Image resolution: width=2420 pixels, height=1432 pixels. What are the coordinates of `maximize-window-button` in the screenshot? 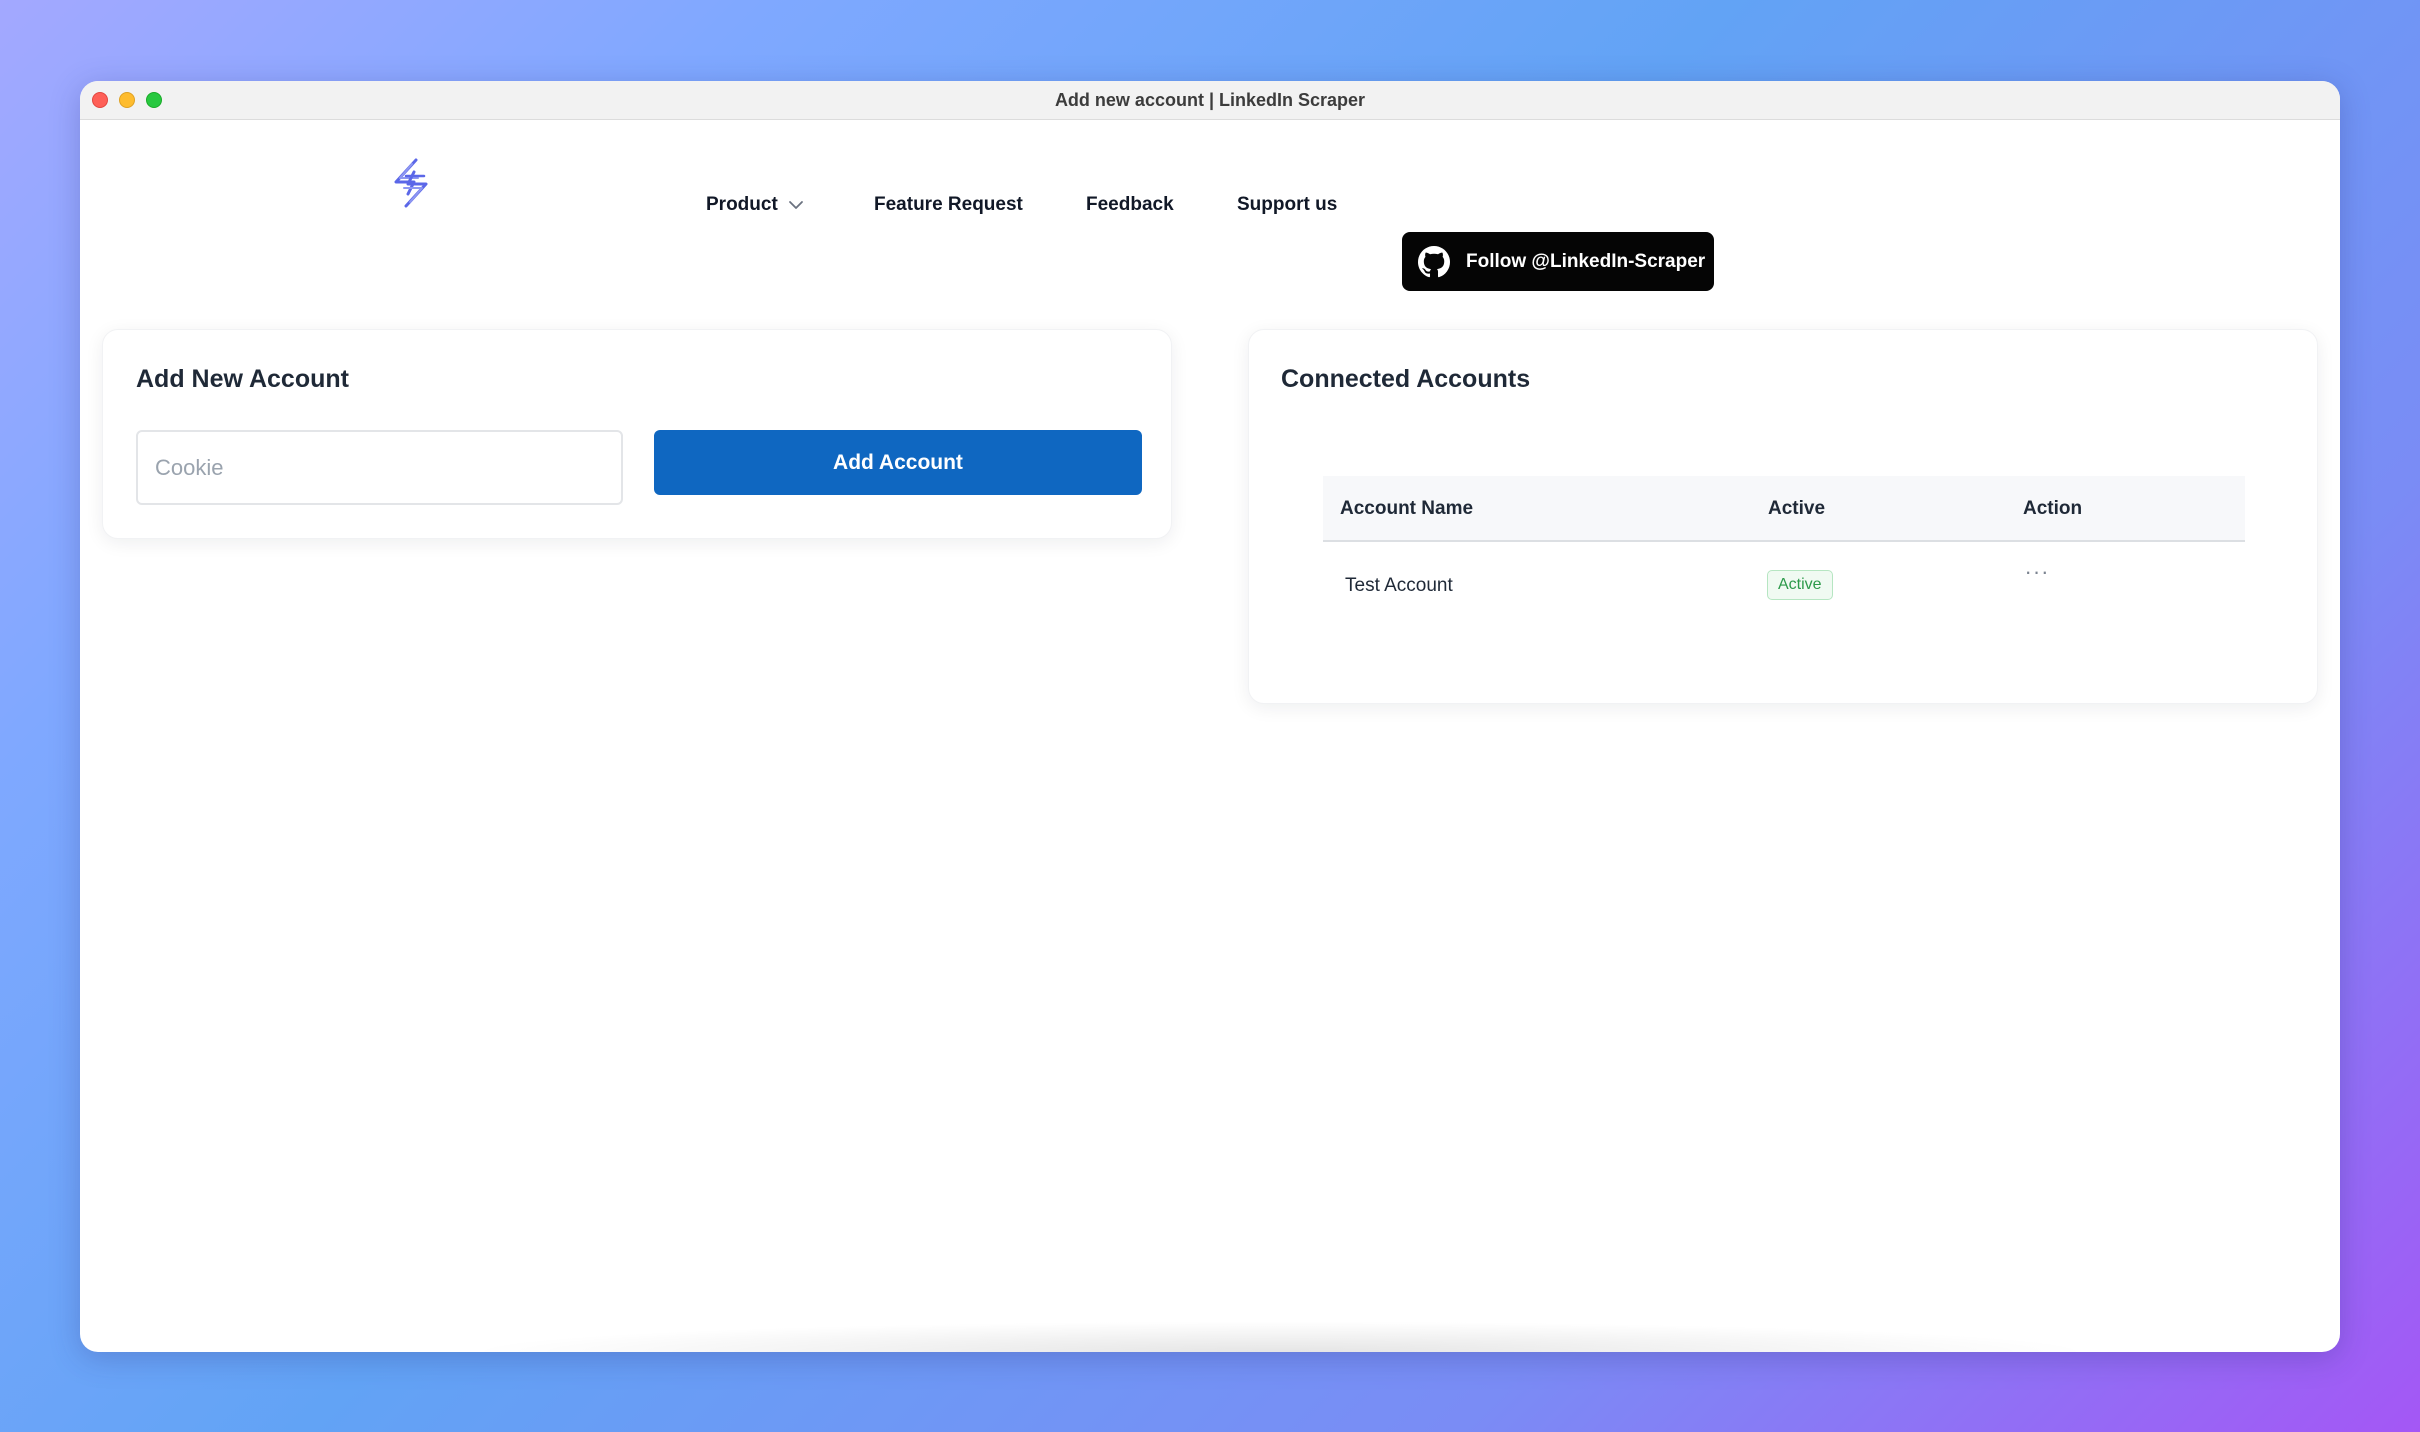 It's located at (154, 100).